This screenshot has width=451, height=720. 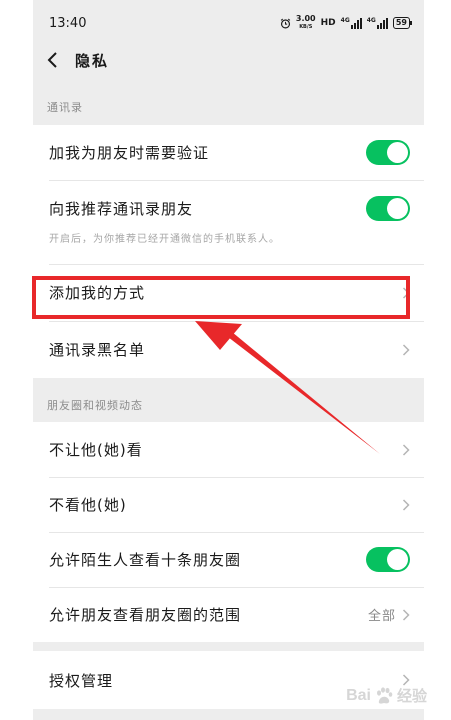 I want to click on auth-label: 授权管理, so click(x=81, y=680).